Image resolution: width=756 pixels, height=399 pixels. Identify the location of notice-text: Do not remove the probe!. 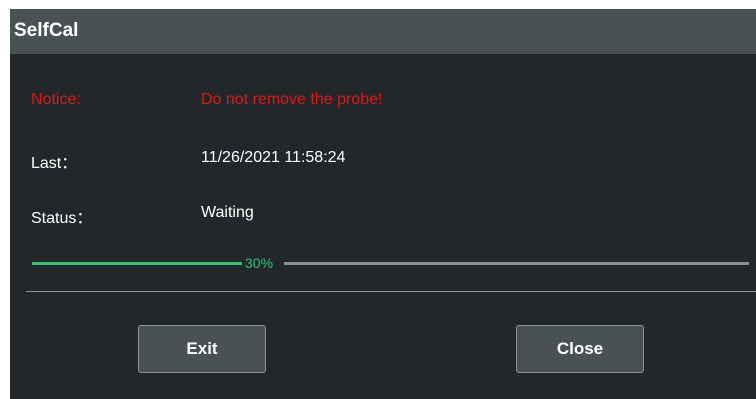
(292, 99).